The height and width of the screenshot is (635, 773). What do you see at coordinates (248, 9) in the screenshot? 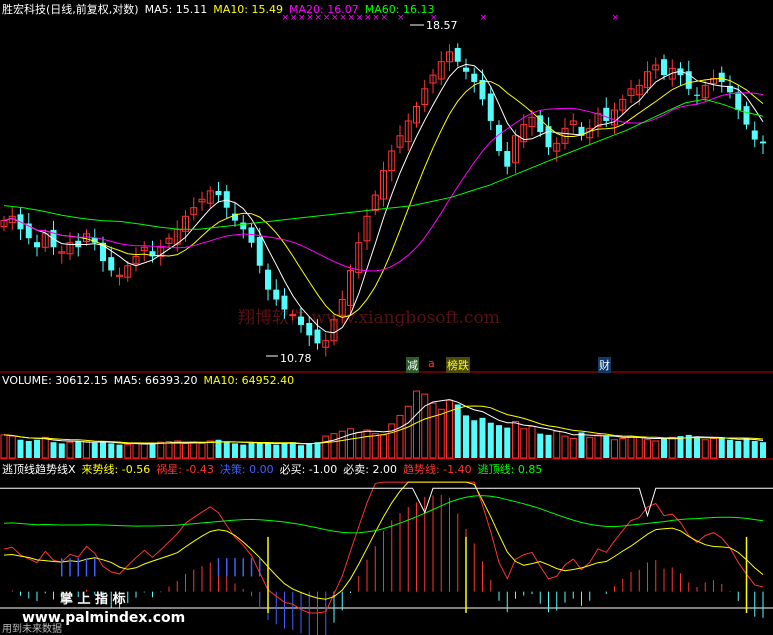
I see `ma10-value: MA10: 15.49` at bounding box center [248, 9].